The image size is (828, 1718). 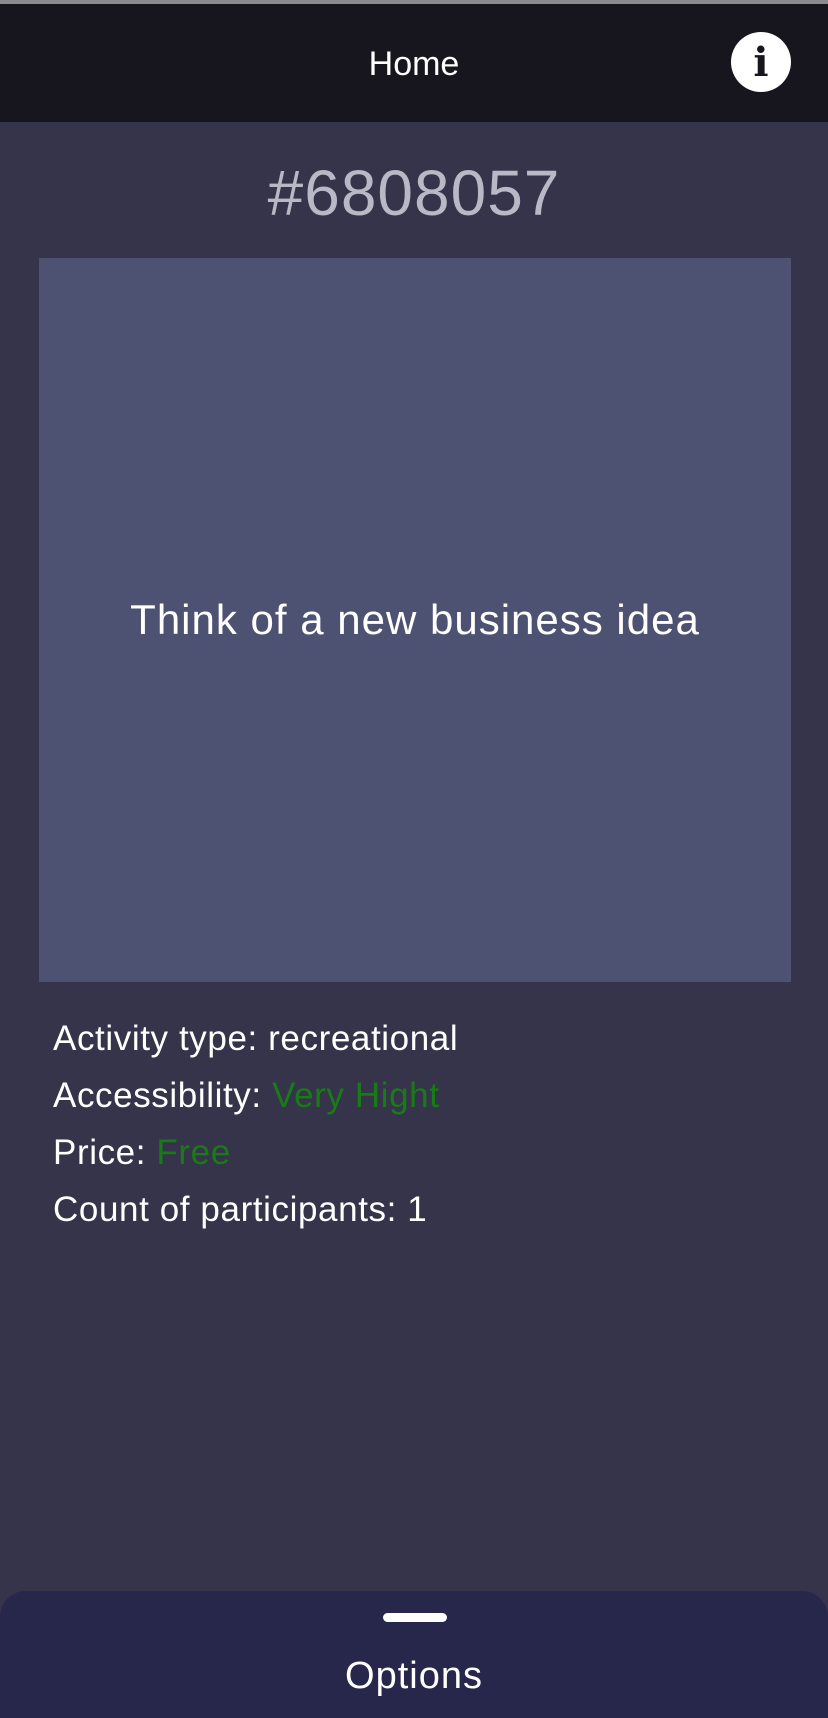 I want to click on options-bottom-sheet: Options, so click(x=414, y=1654).